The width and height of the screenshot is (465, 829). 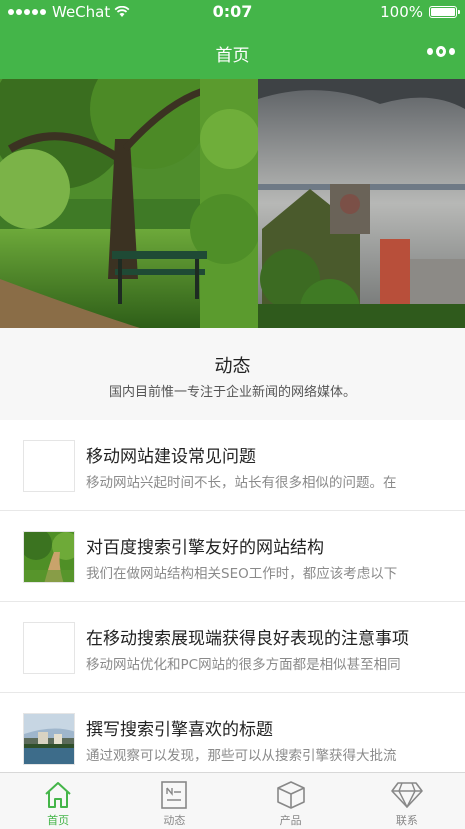 I want to click on list-item: 撰写搜索引擎喜欢的标题 通过观察可以发现，那些可以从搜索引擎获得大批流, so click(x=232, y=732).